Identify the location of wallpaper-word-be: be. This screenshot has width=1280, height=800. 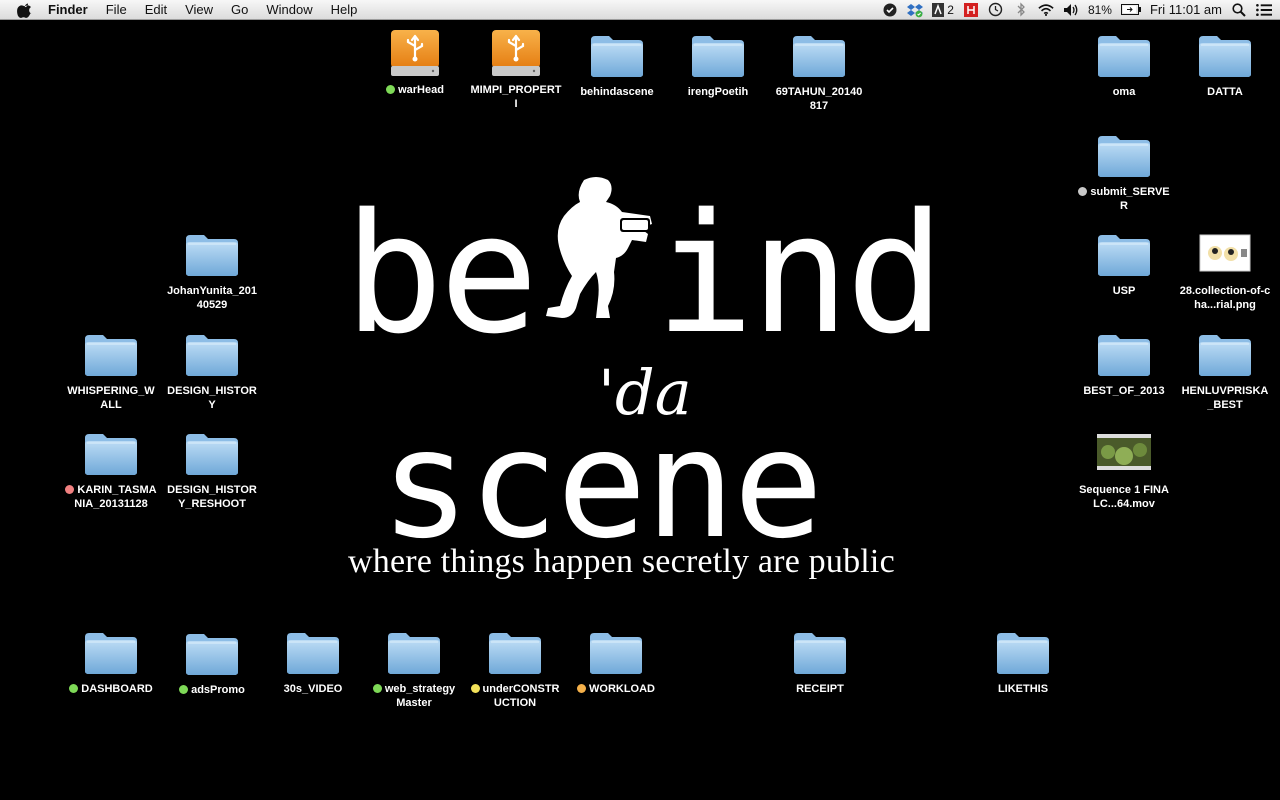
(441, 274).